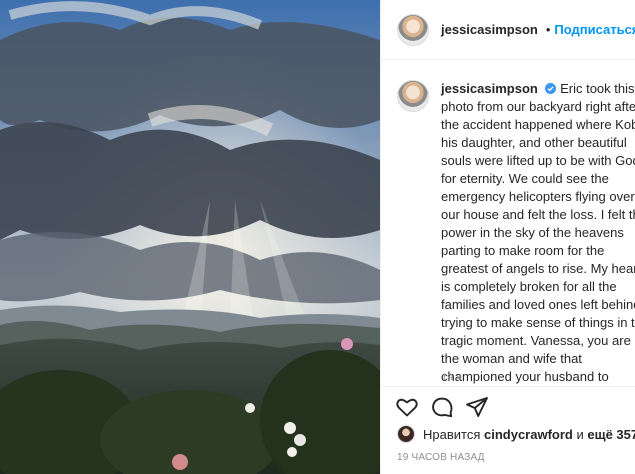 This screenshot has height=474, width=635. What do you see at coordinates (580, 434) in the screenshot?
I see `likes-joiner: и` at bounding box center [580, 434].